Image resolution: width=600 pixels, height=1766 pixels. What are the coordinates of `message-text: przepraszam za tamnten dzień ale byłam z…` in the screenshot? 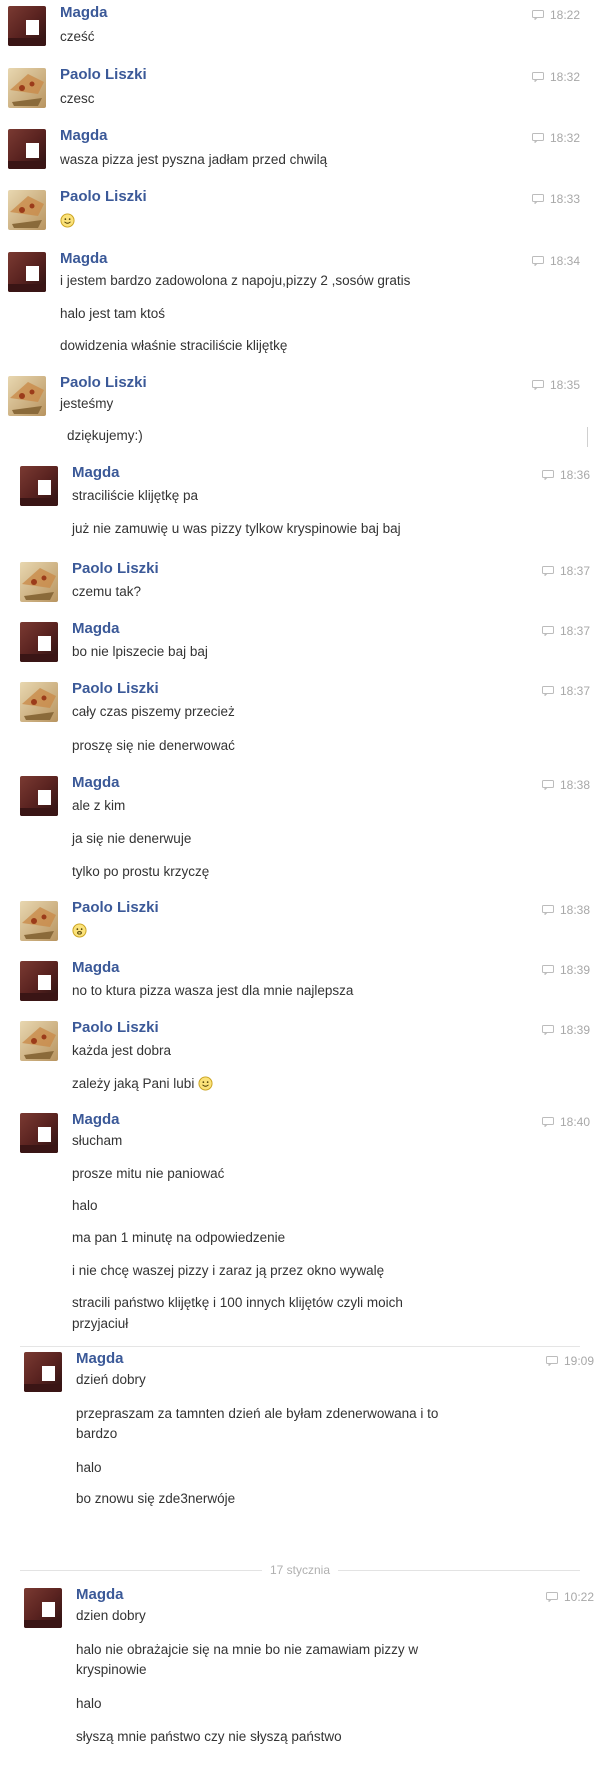 It's located at (257, 1413).